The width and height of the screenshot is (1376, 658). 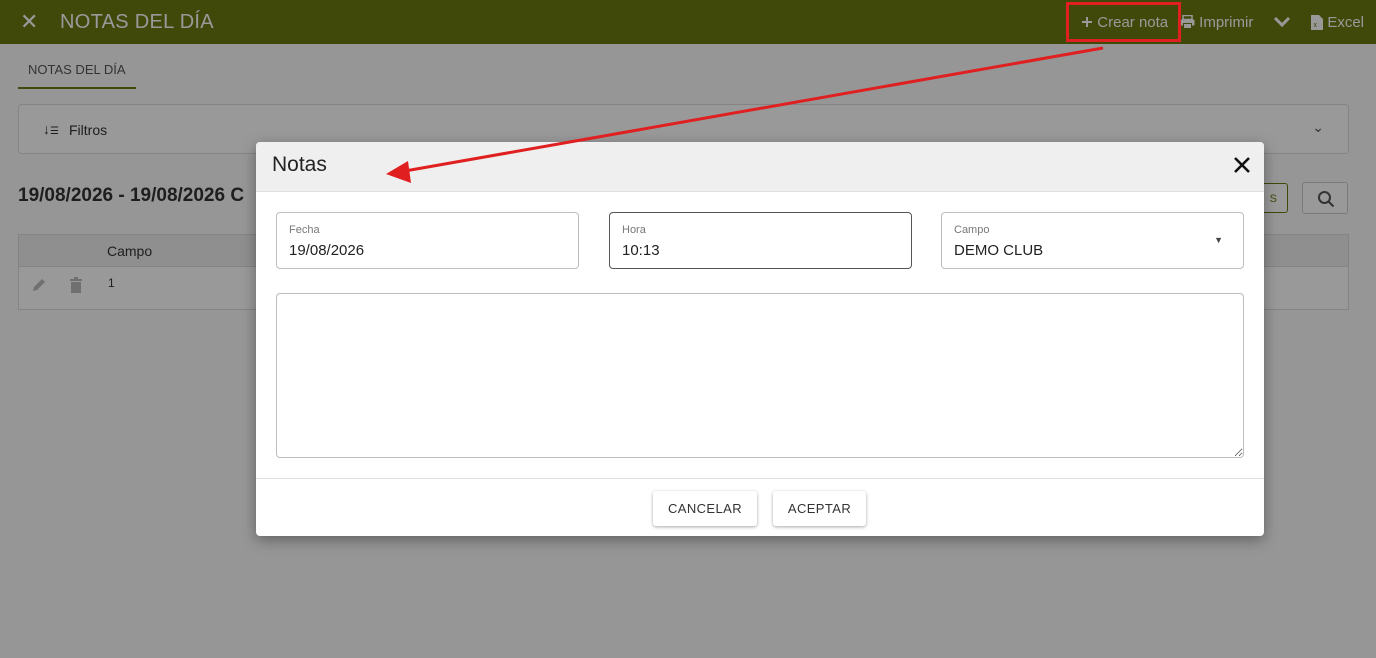 I want to click on dialog-header: Notas, so click(x=760, y=167).